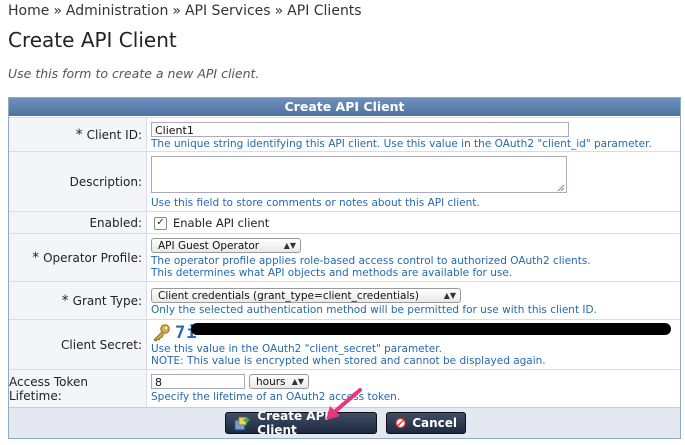 This screenshot has height=445, width=685. I want to click on breadcrumb-api-services: API Services, so click(228, 11).